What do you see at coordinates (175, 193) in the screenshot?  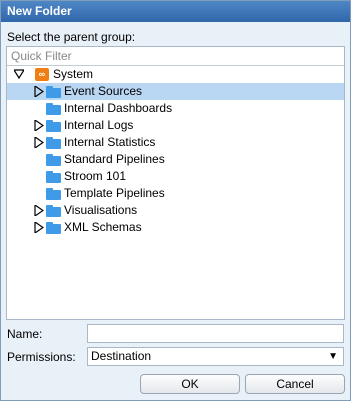 I see `tree-item-template-pipelines: Template Pipelines` at bounding box center [175, 193].